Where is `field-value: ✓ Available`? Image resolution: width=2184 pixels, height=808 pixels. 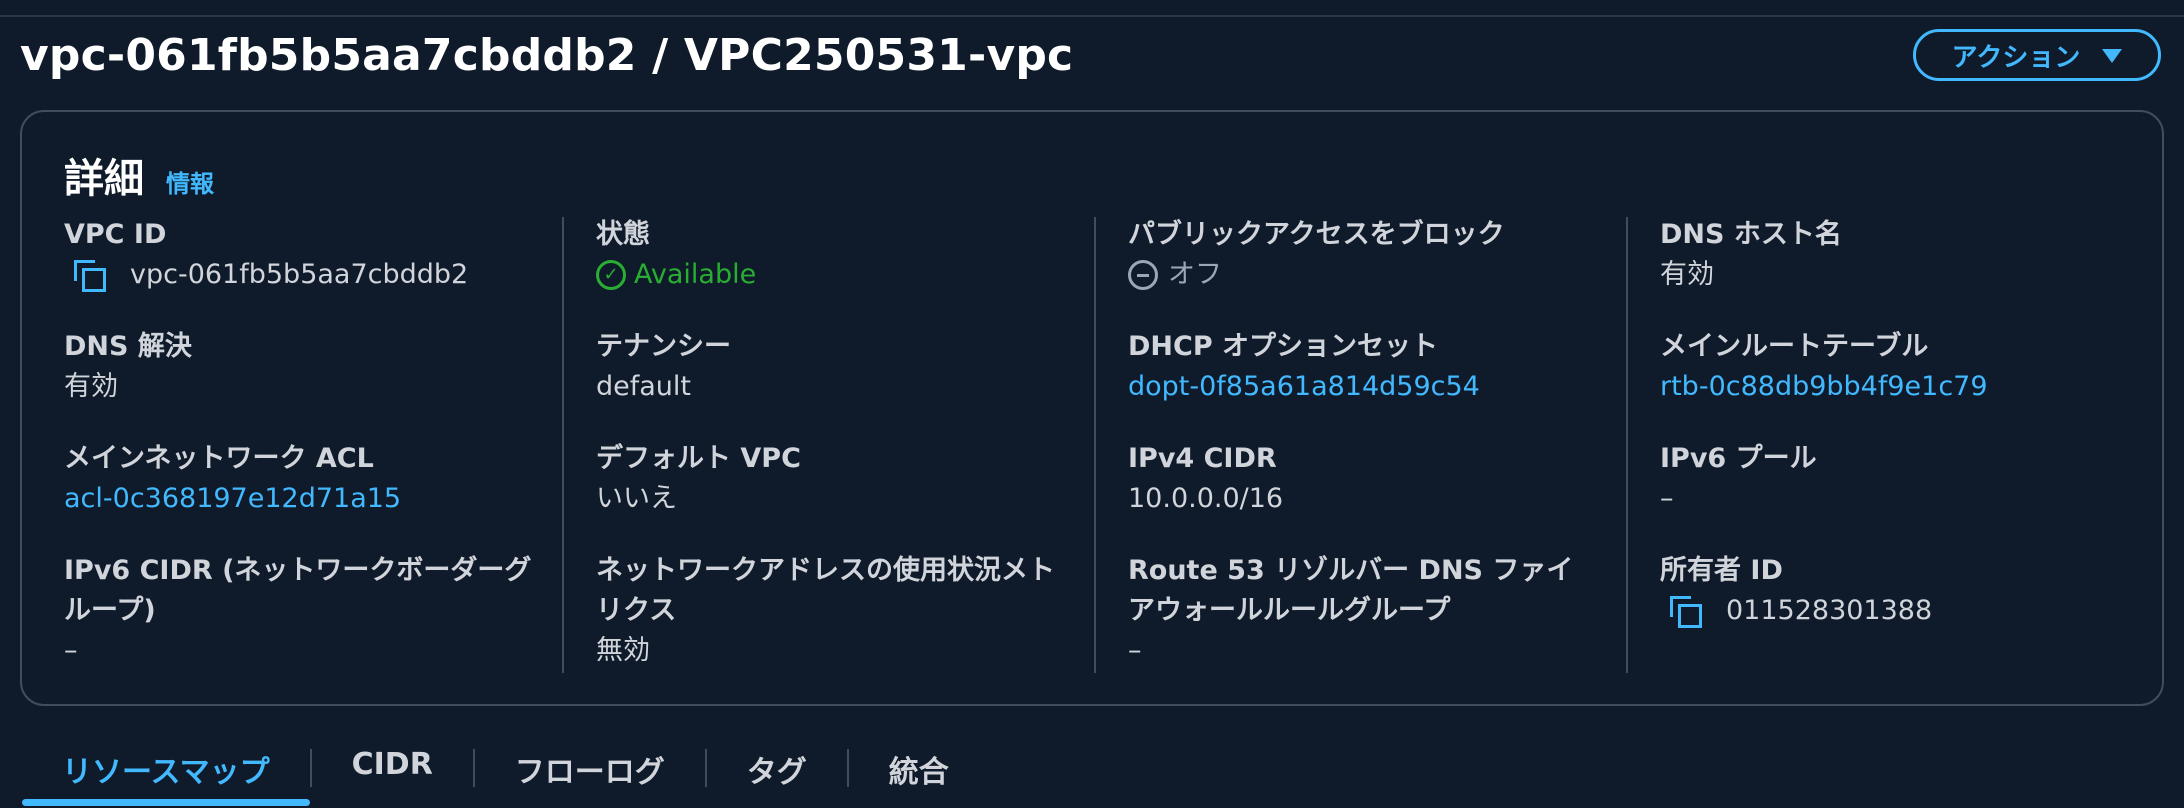
field-value: ✓ Available is located at coordinates (676, 275).